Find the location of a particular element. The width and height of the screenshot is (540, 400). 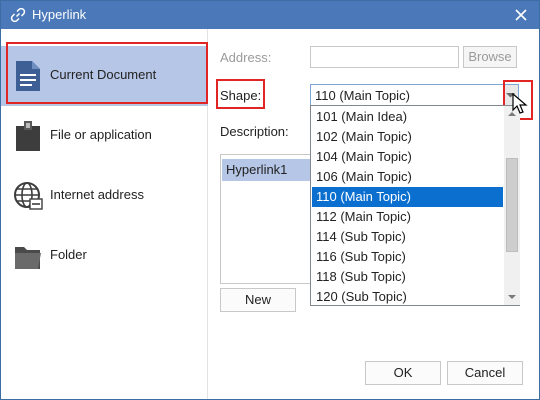

annotation-highlight-box is located at coordinates (240, 94).